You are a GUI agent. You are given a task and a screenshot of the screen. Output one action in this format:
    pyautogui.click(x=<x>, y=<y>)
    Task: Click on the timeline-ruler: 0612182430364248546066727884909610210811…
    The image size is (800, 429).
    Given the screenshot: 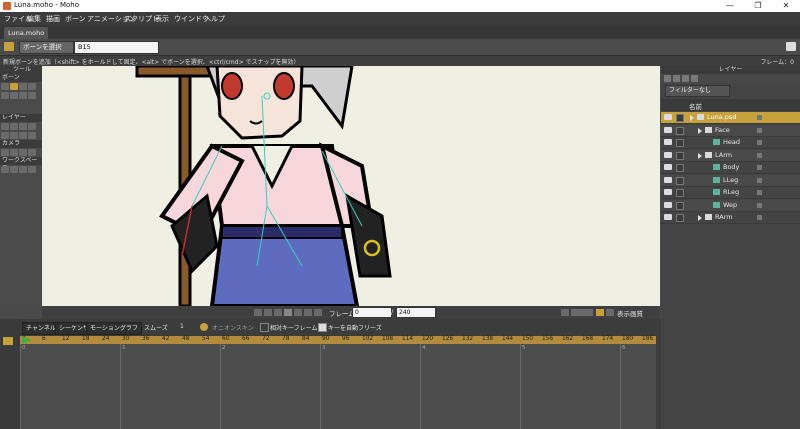 What is the action you would take?
    pyautogui.click(x=338, y=340)
    